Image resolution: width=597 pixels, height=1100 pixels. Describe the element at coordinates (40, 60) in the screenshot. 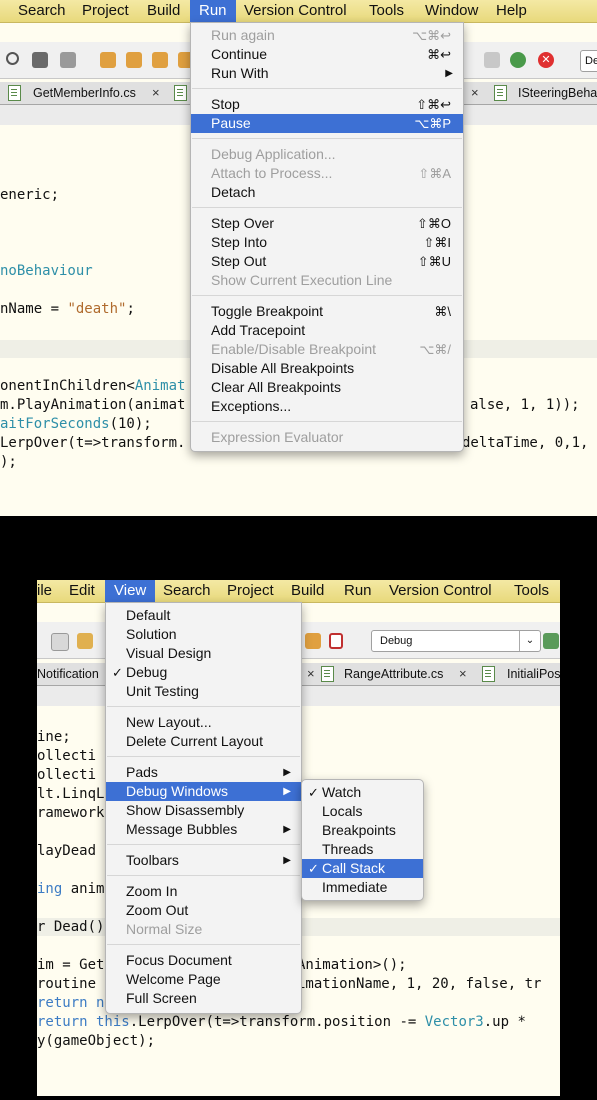

I see `binoculars-icon` at that location.